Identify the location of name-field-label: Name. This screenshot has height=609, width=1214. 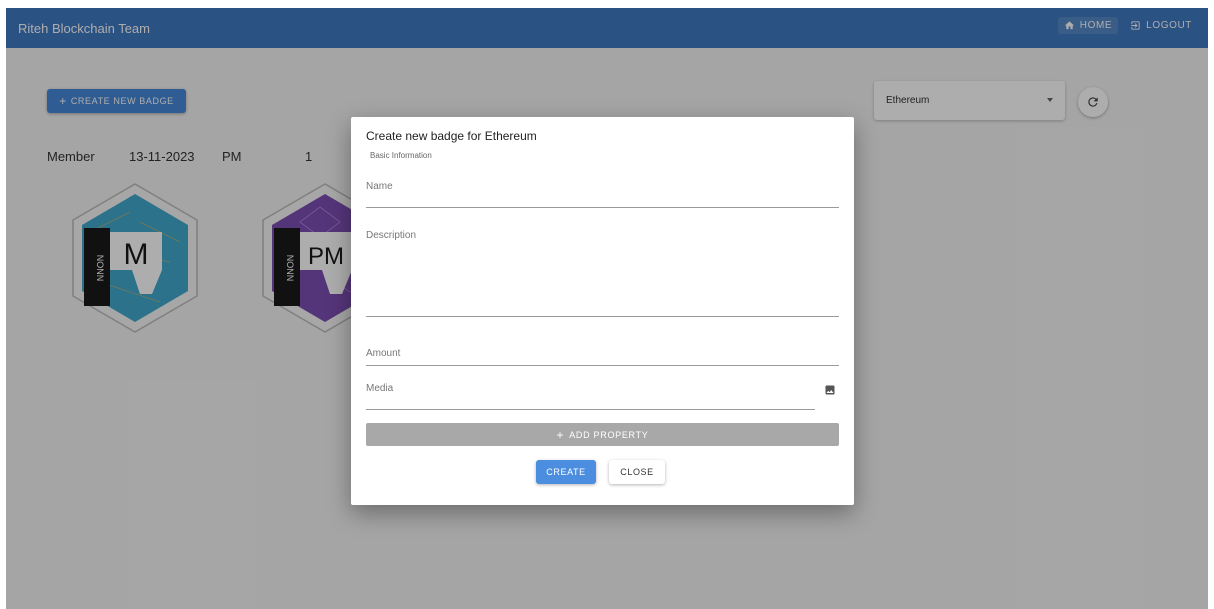
(379, 186).